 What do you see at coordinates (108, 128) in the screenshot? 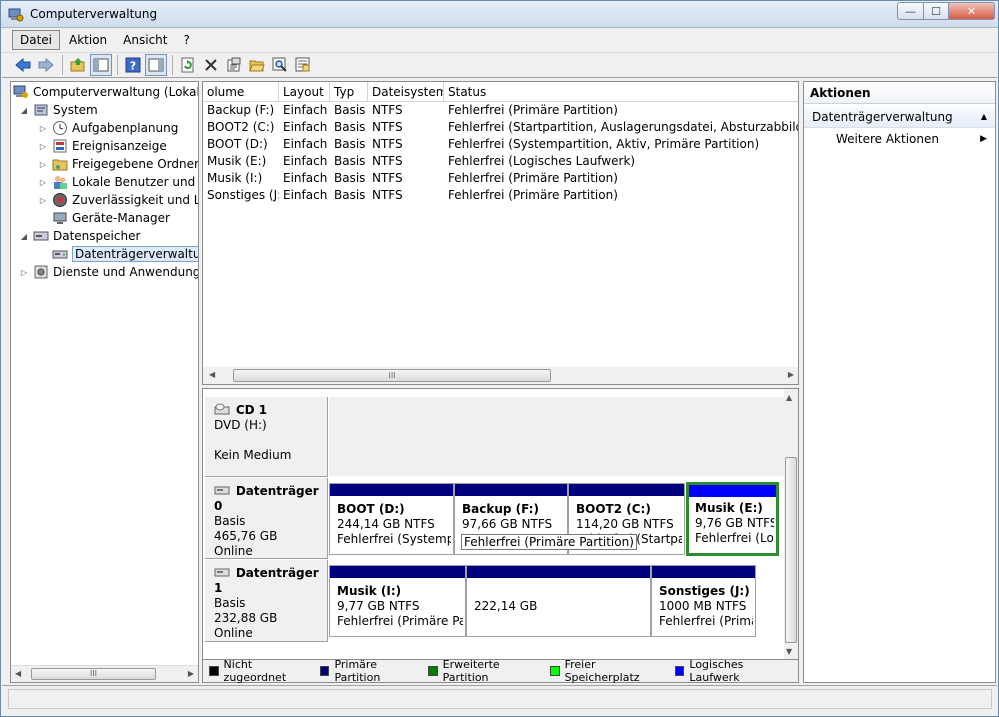
I see `tree-item-aufgabenplanung: ▷ Aufgabenplanung` at bounding box center [108, 128].